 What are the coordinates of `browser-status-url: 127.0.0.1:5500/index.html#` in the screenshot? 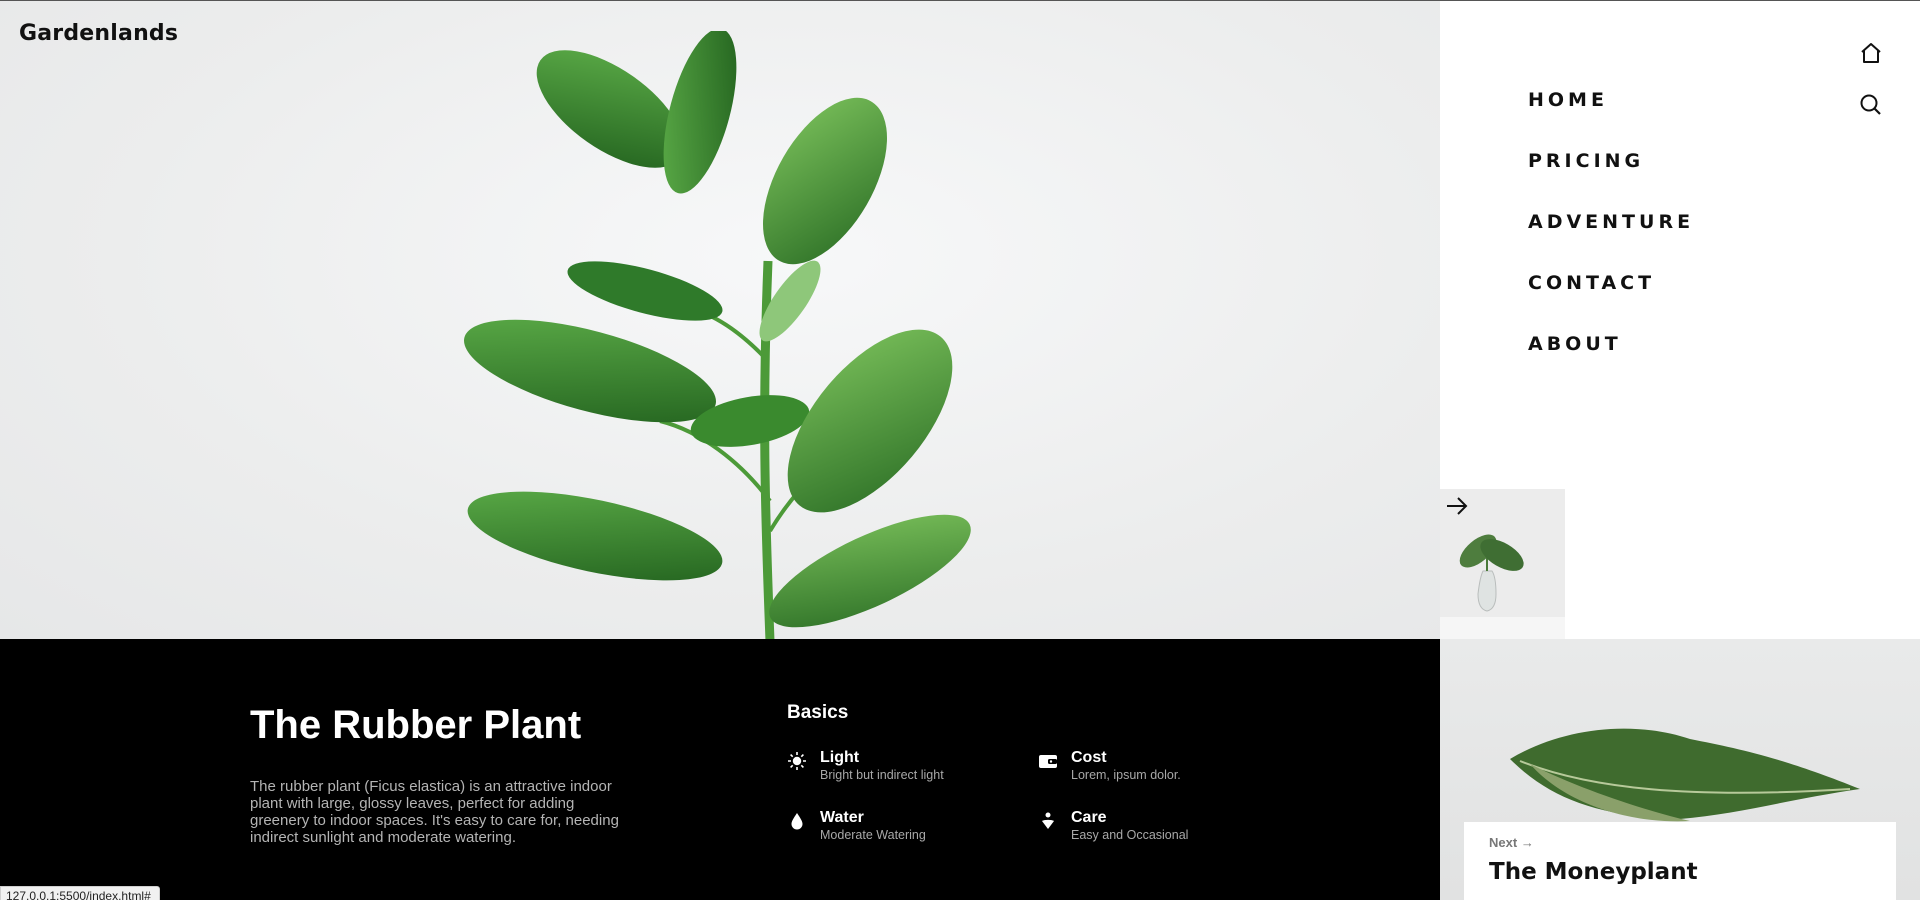 It's located at (80, 893).